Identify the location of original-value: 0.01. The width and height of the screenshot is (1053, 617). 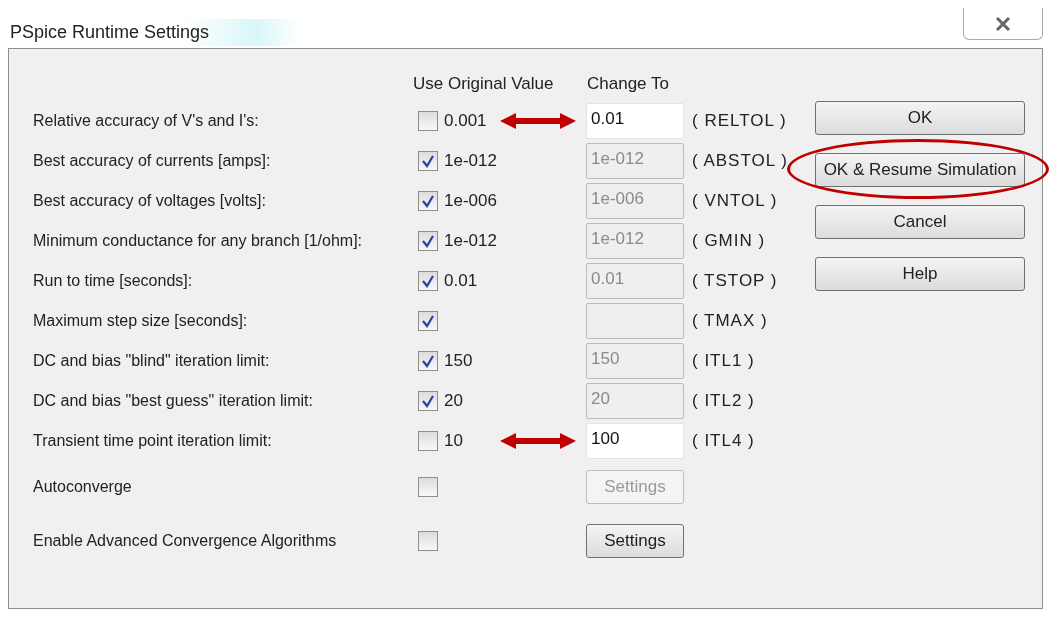
(461, 281).